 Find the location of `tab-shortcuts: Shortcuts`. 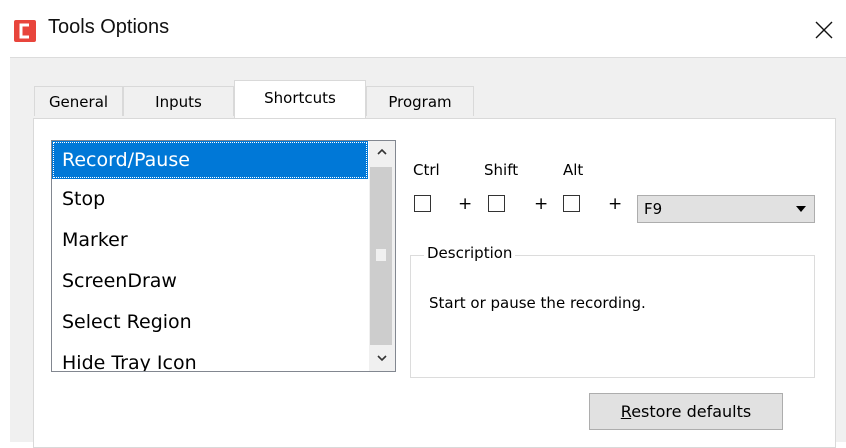

tab-shortcuts: Shortcuts is located at coordinates (300, 99).